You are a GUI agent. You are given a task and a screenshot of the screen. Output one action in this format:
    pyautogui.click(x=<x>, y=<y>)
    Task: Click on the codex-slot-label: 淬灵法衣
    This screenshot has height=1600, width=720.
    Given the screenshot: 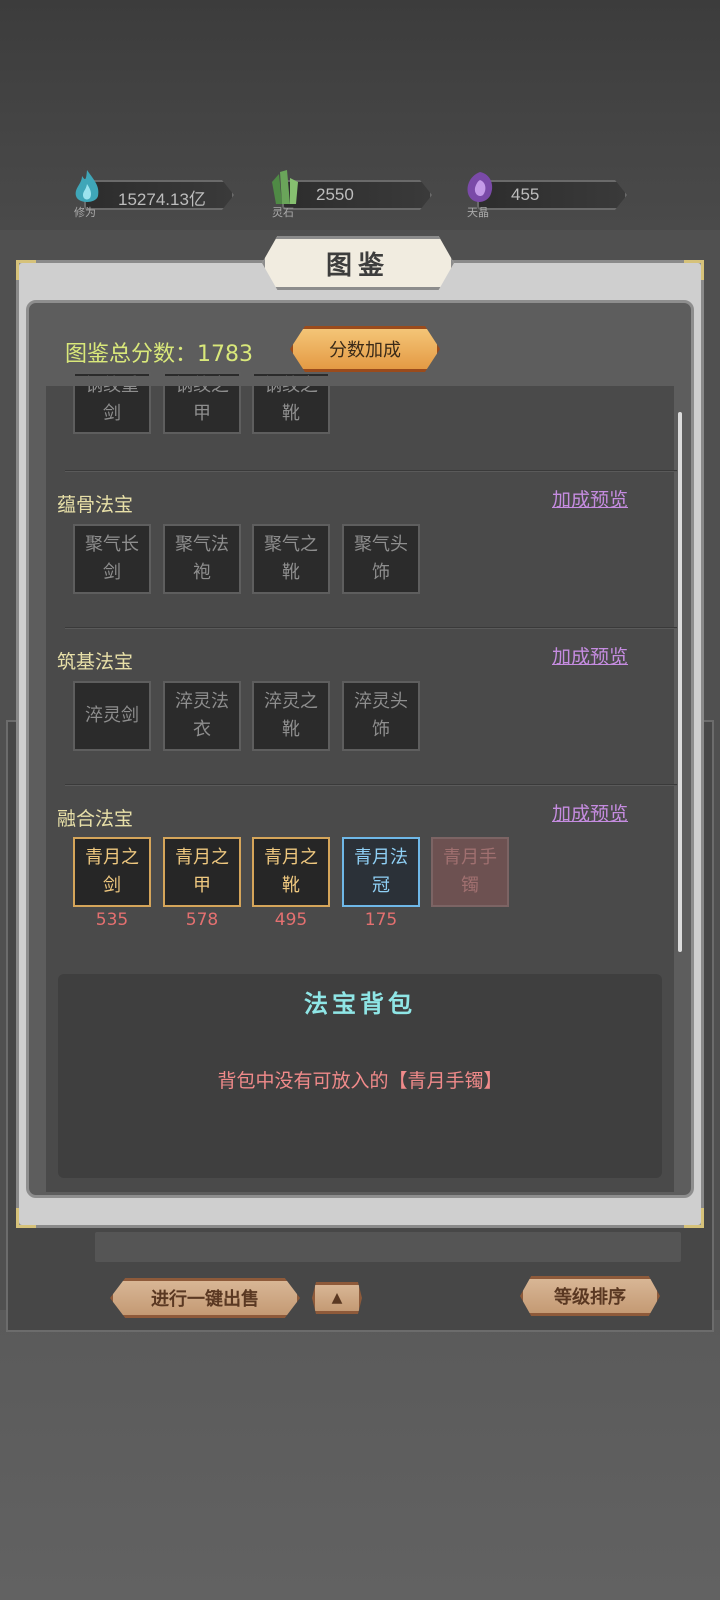 What is the action you would take?
    pyautogui.click(x=202, y=715)
    